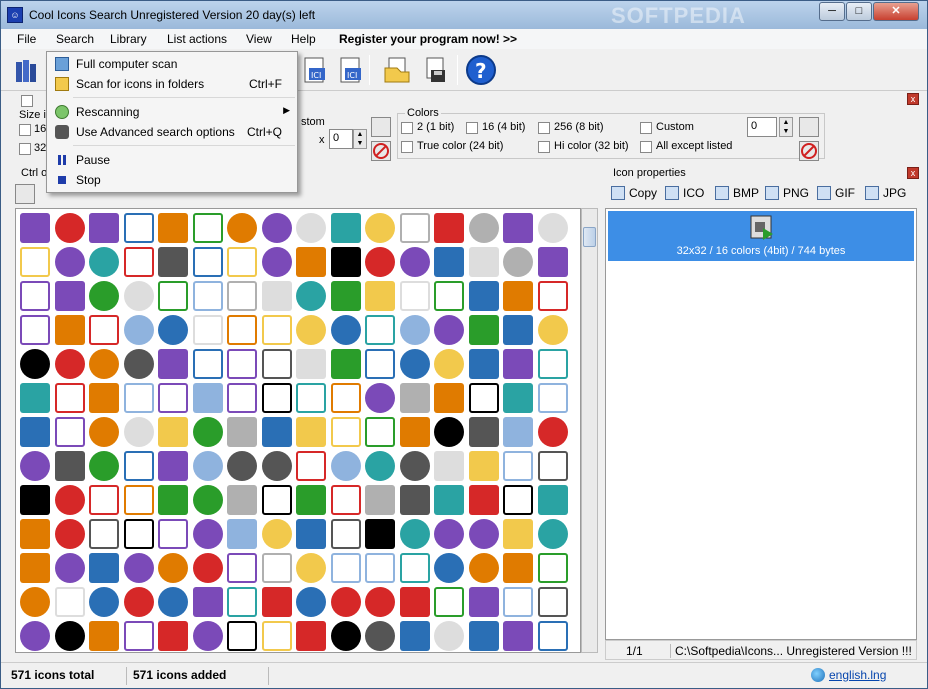 The height and width of the screenshot is (689, 928). I want to click on color-custom-checkbox, so click(646, 128).